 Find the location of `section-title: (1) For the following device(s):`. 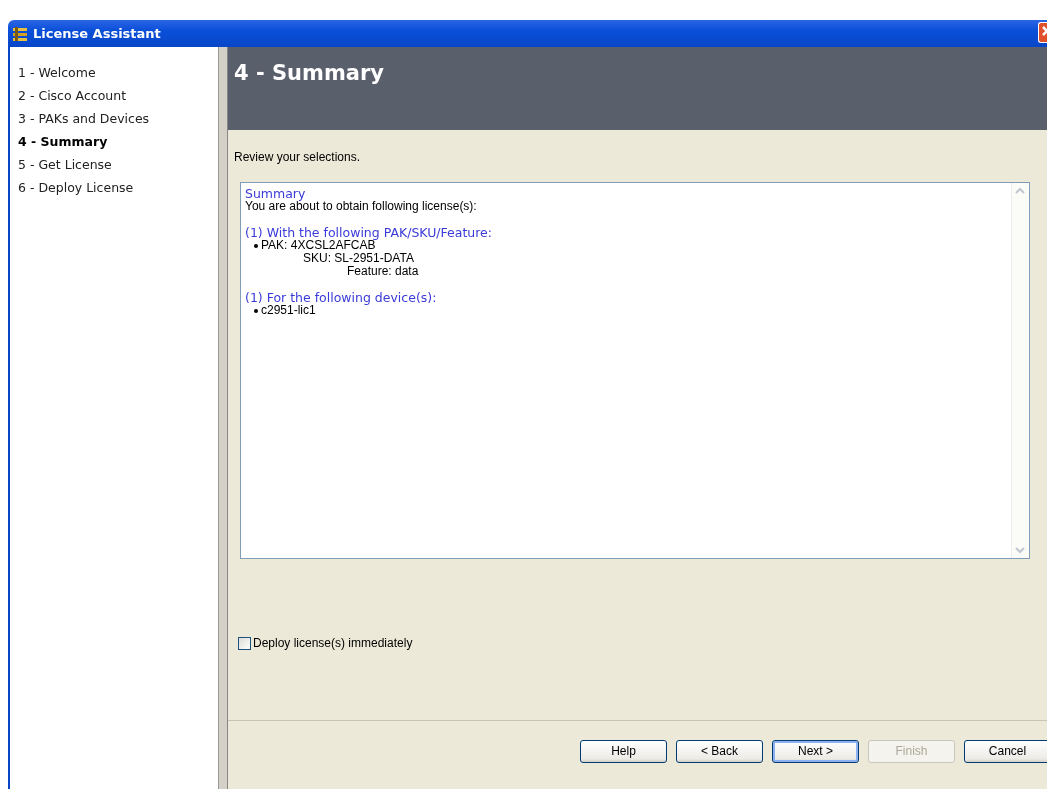

section-title: (1) For the following device(s): is located at coordinates (341, 297).